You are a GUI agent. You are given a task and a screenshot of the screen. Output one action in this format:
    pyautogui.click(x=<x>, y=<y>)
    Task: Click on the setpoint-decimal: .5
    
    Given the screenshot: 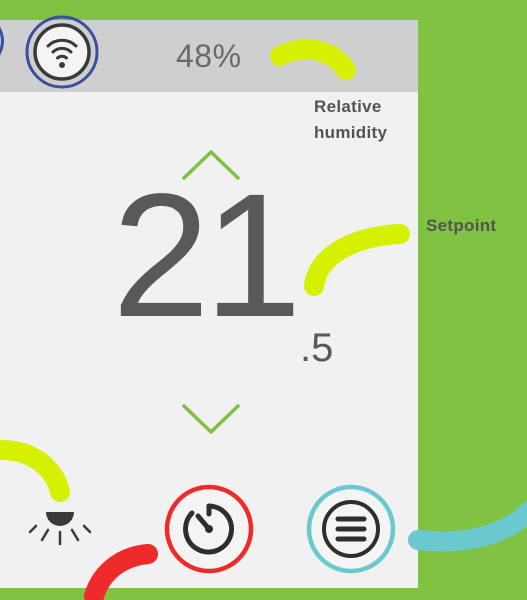 What is the action you would take?
    pyautogui.click(x=317, y=348)
    